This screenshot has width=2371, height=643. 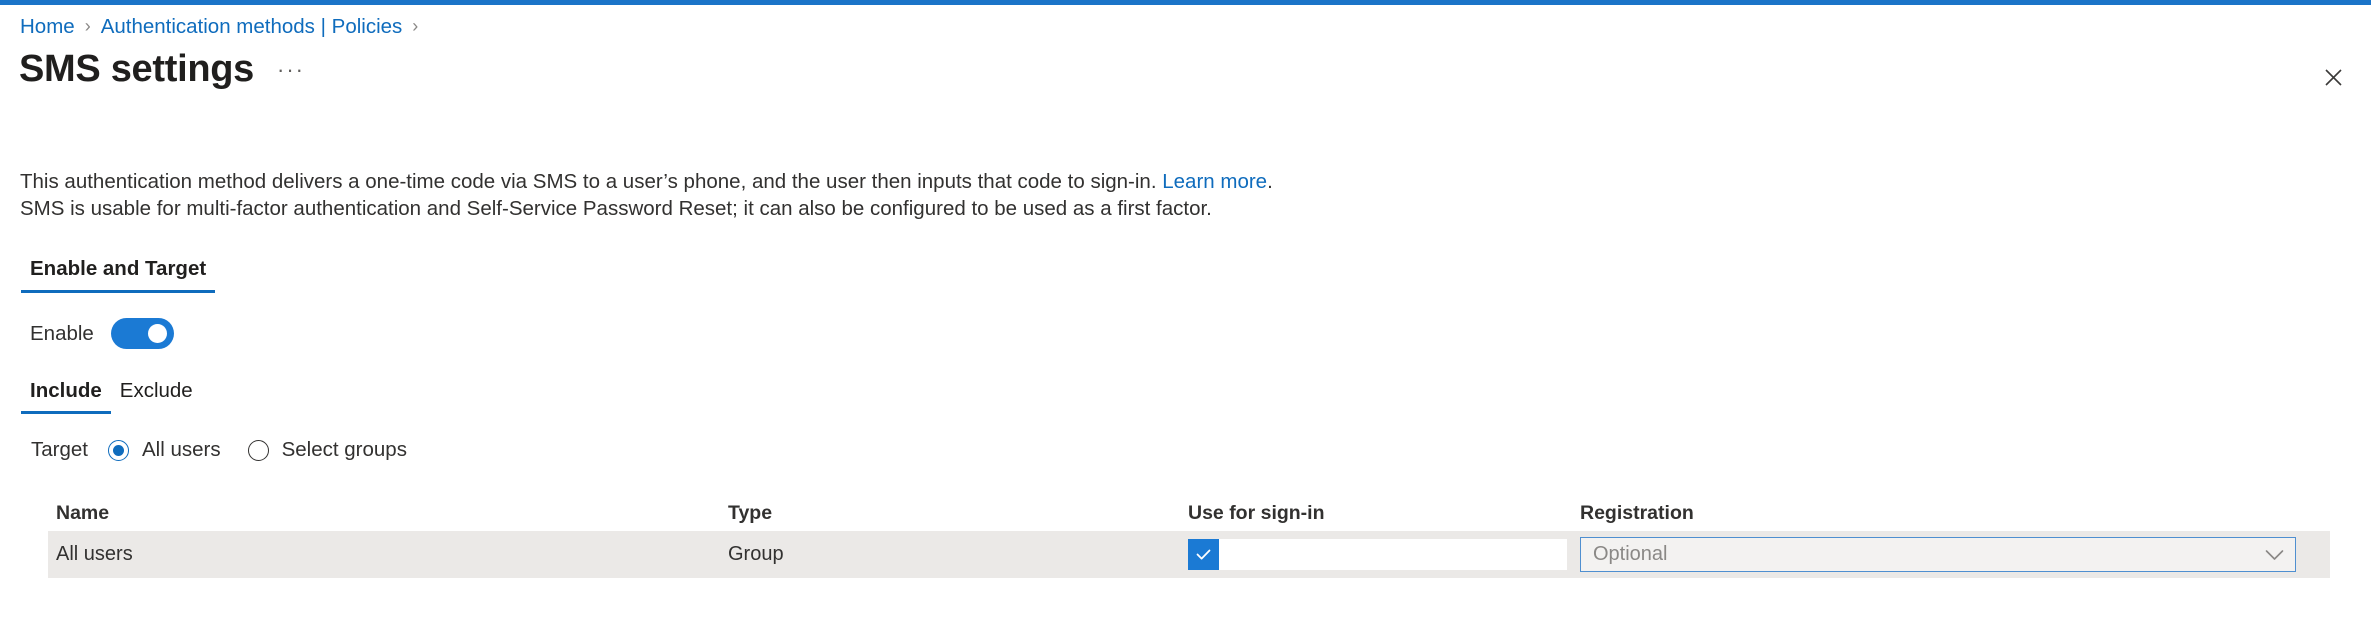 What do you see at coordinates (258, 450) in the screenshot?
I see `radio-select-groups-indicator` at bounding box center [258, 450].